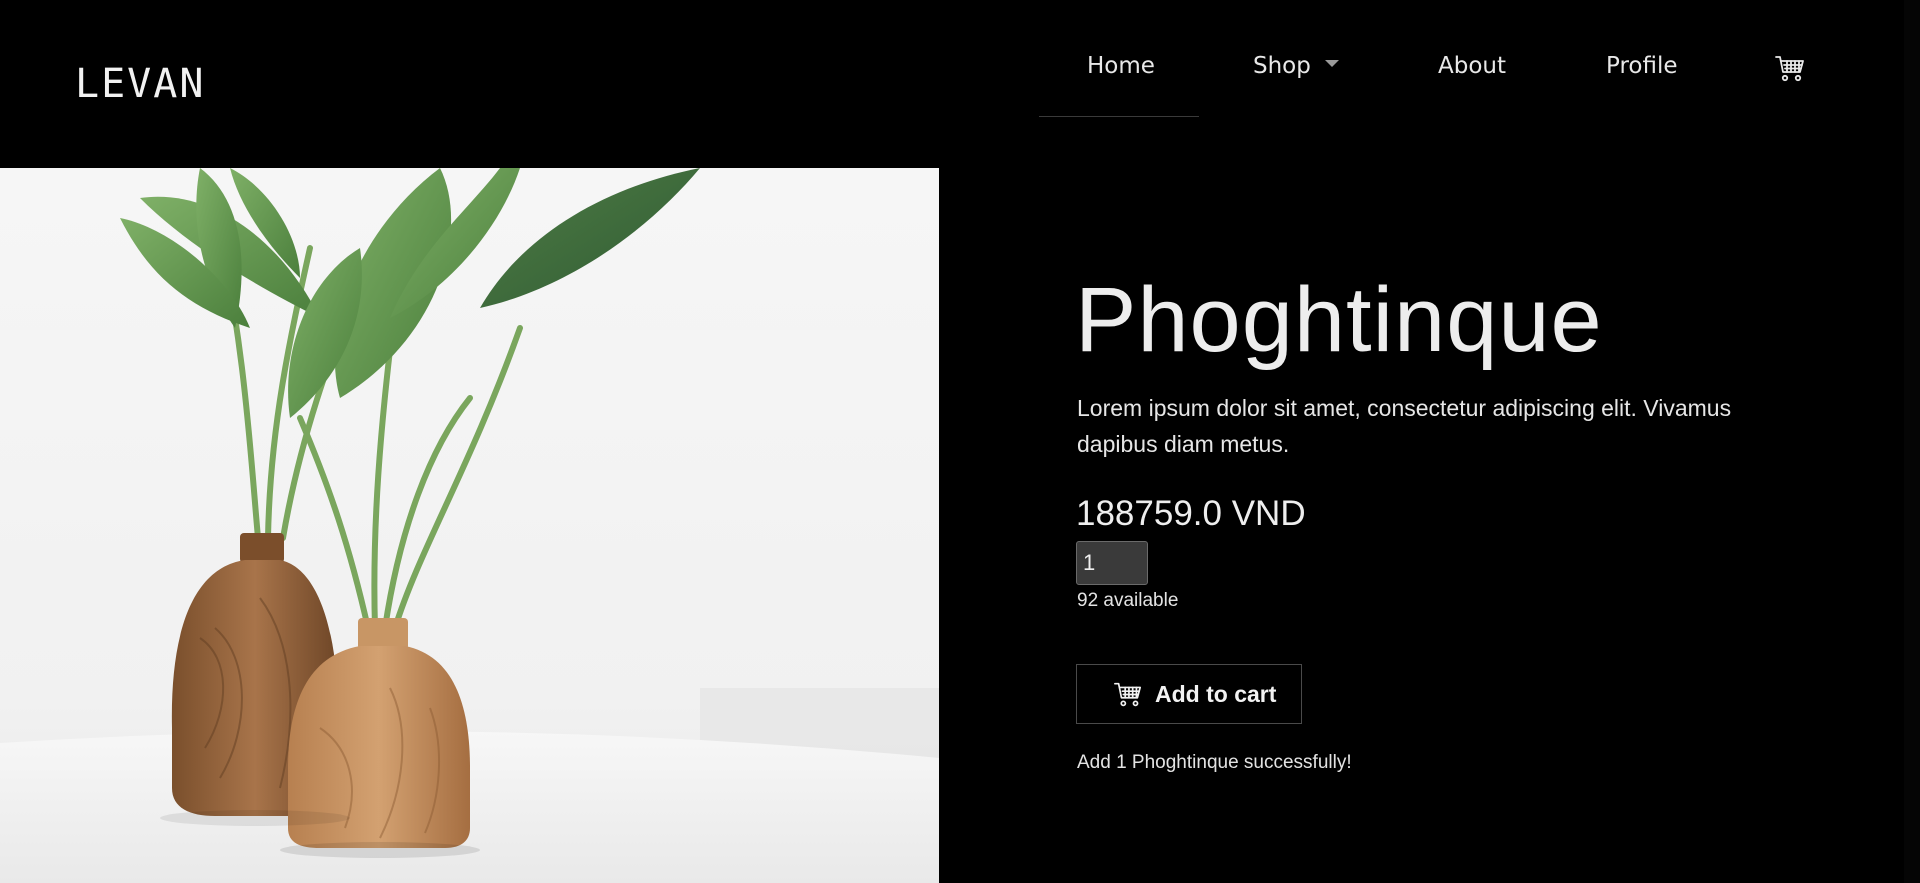  I want to click on nav-home-link: Home, so click(1121, 66).